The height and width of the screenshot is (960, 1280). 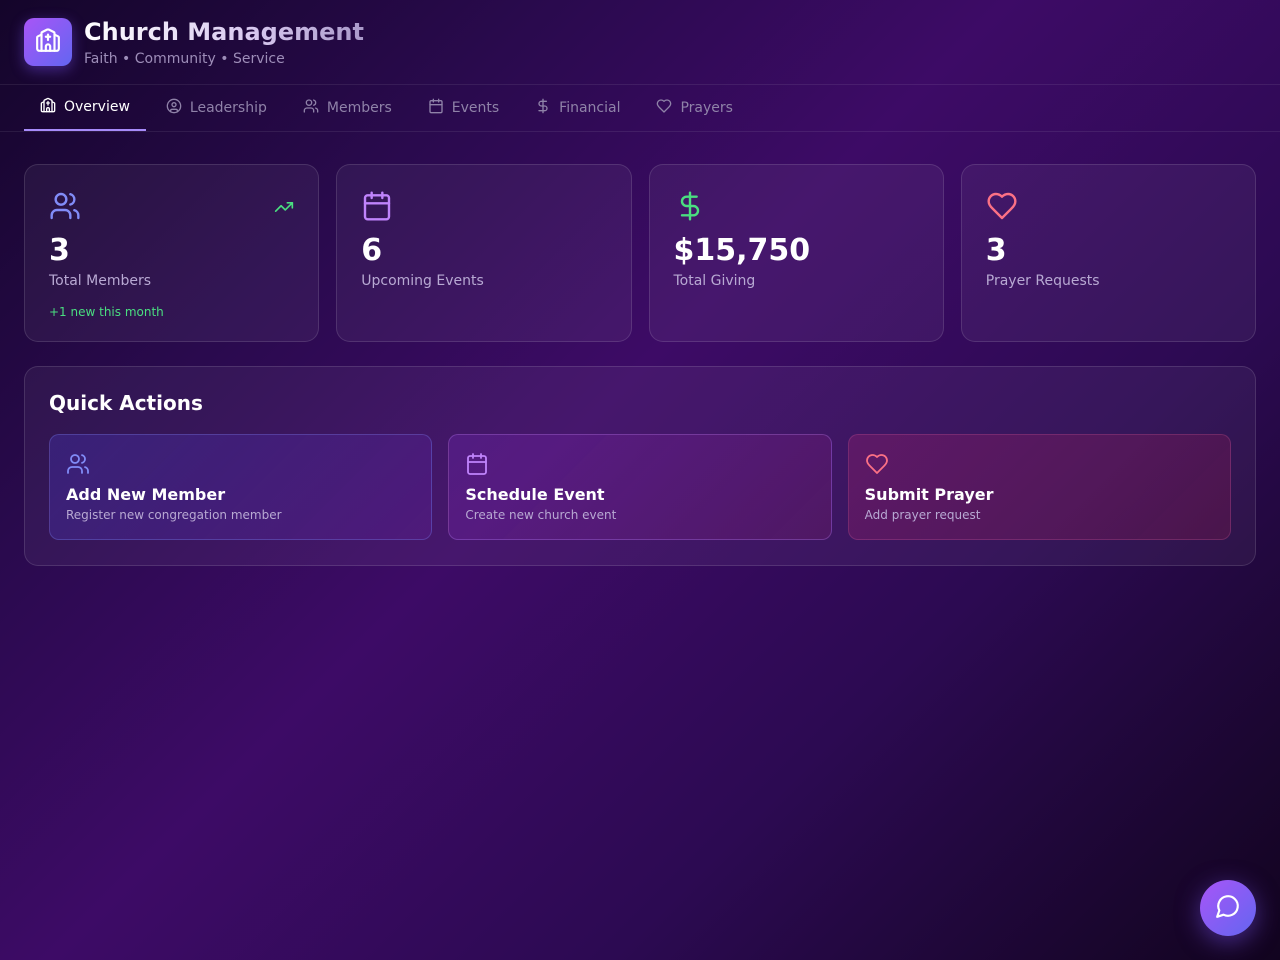 I want to click on chat-bubble-icon, so click(x=1228, y=908).